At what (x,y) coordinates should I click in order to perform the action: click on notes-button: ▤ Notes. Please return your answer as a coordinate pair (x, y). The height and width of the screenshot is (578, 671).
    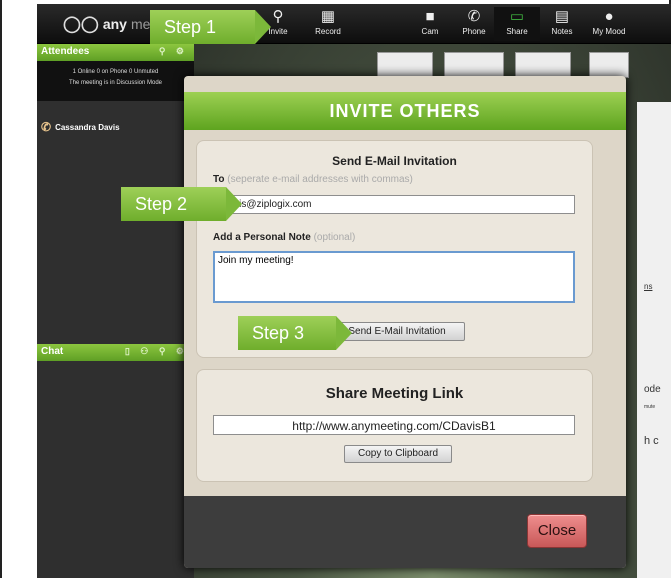
    Looking at the image, I should click on (562, 24).